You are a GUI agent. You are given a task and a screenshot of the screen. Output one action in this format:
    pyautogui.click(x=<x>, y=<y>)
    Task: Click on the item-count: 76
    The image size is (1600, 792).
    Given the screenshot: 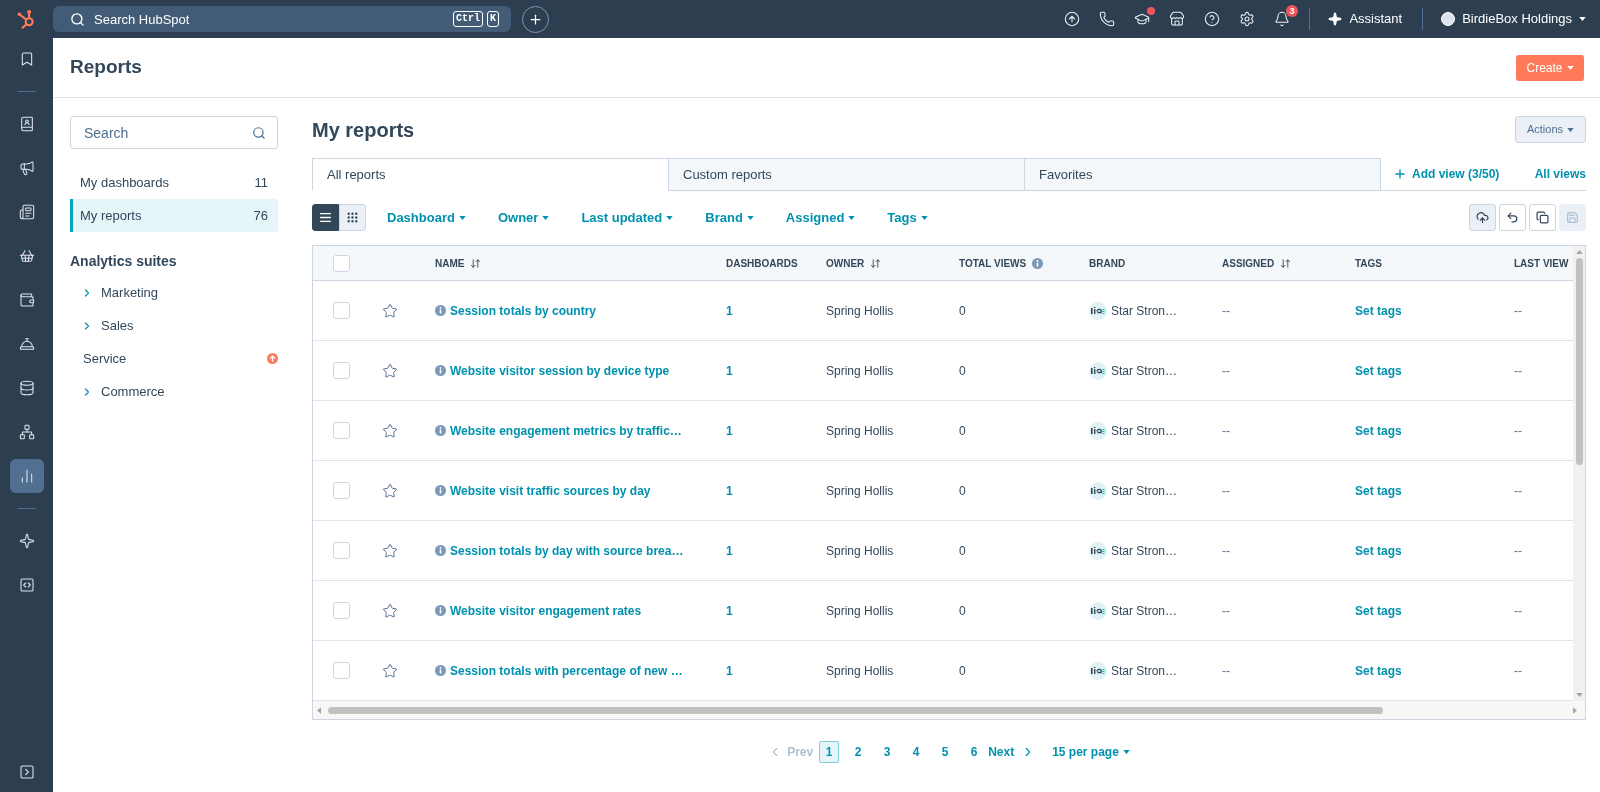 What is the action you would take?
    pyautogui.click(x=260, y=215)
    